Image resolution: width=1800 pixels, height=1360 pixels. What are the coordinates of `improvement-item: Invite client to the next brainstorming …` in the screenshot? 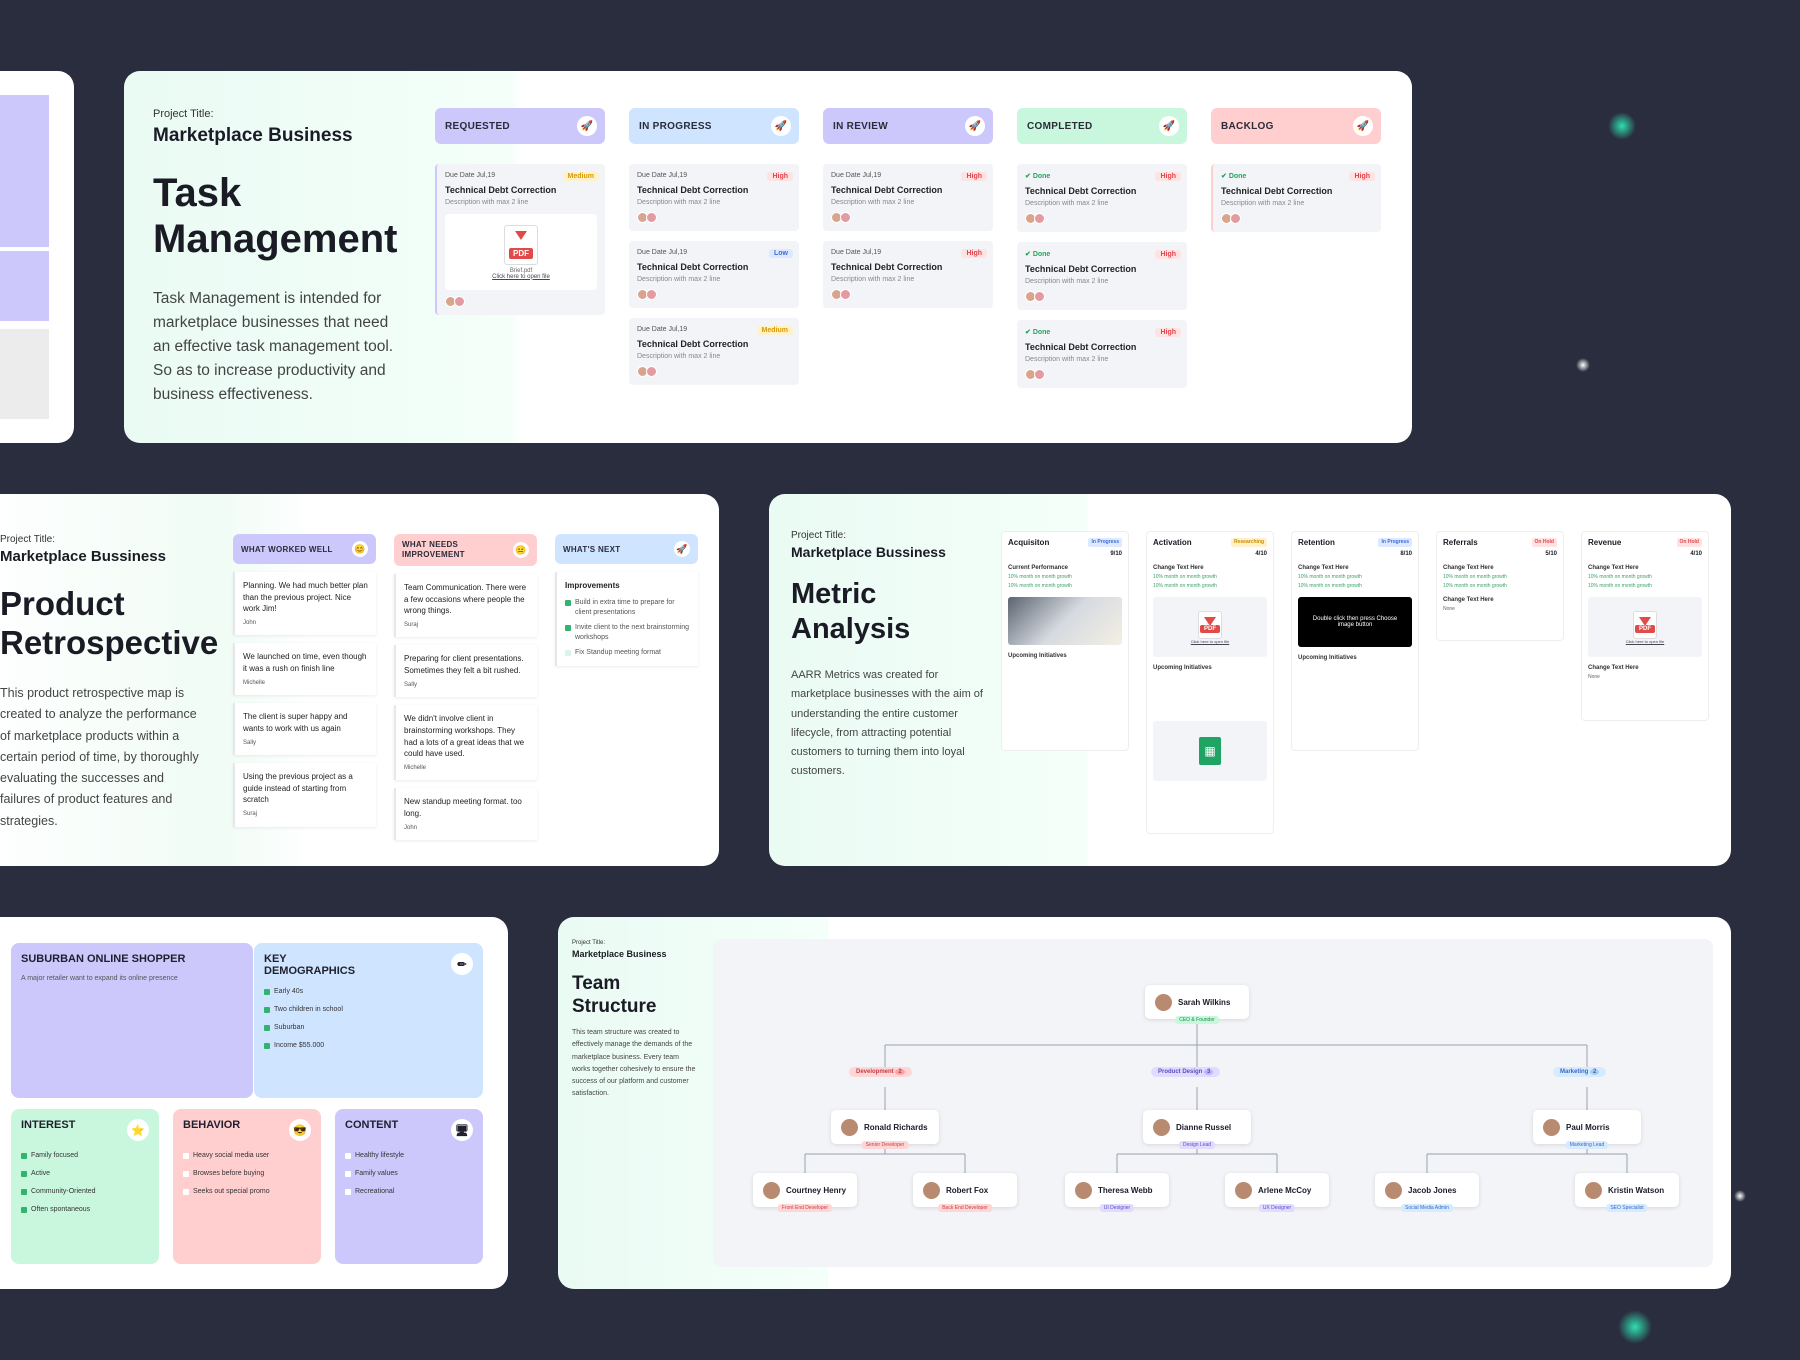 It's located at (627, 633).